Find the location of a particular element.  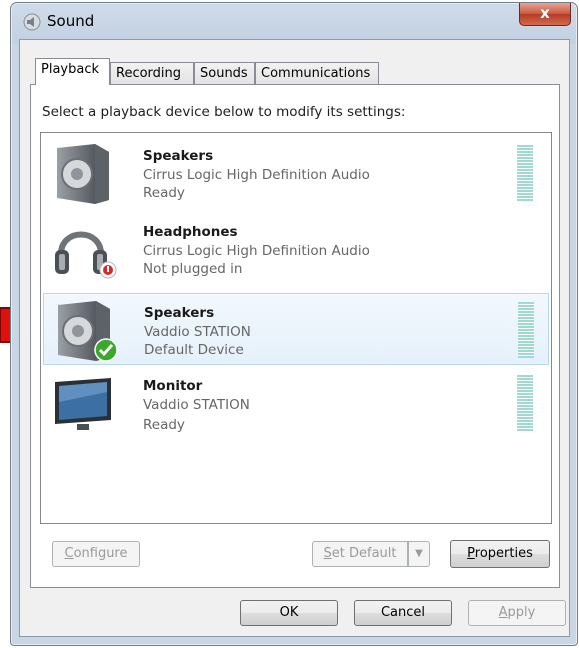

speaker-icon is located at coordinates (83, 174).